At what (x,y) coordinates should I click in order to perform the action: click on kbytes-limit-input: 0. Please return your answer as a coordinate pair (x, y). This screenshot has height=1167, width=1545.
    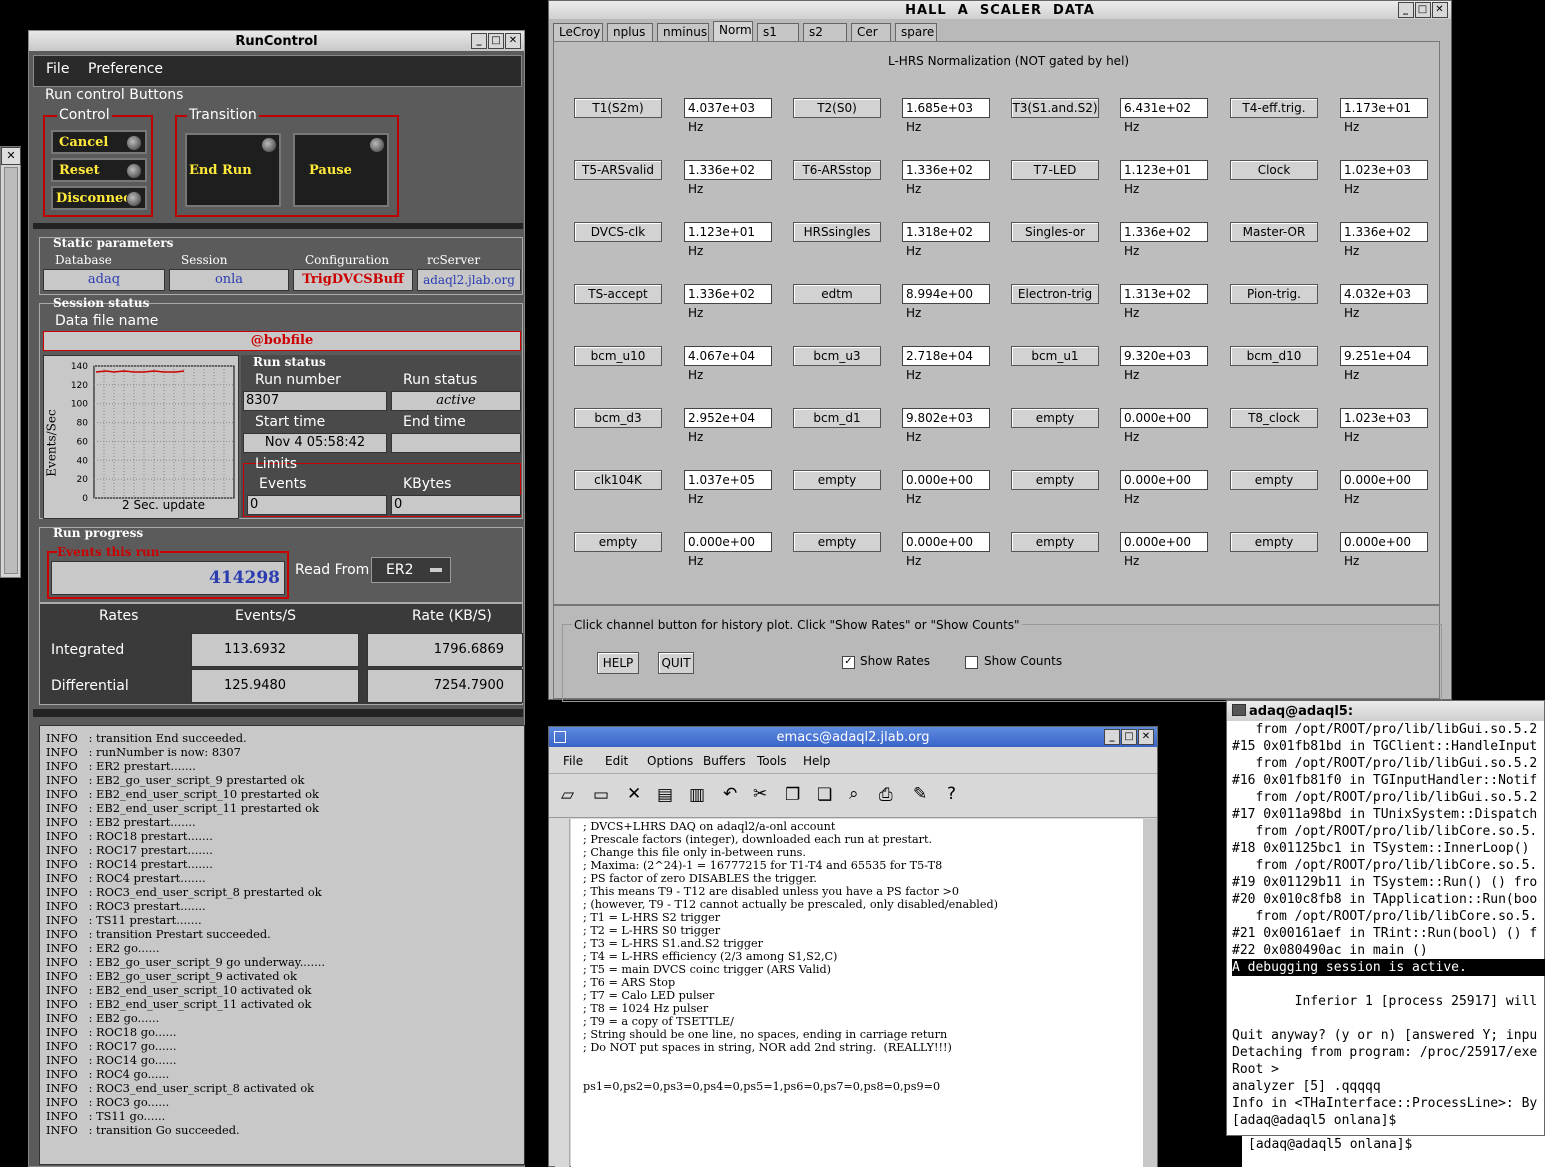
    Looking at the image, I should click on (456, 505).